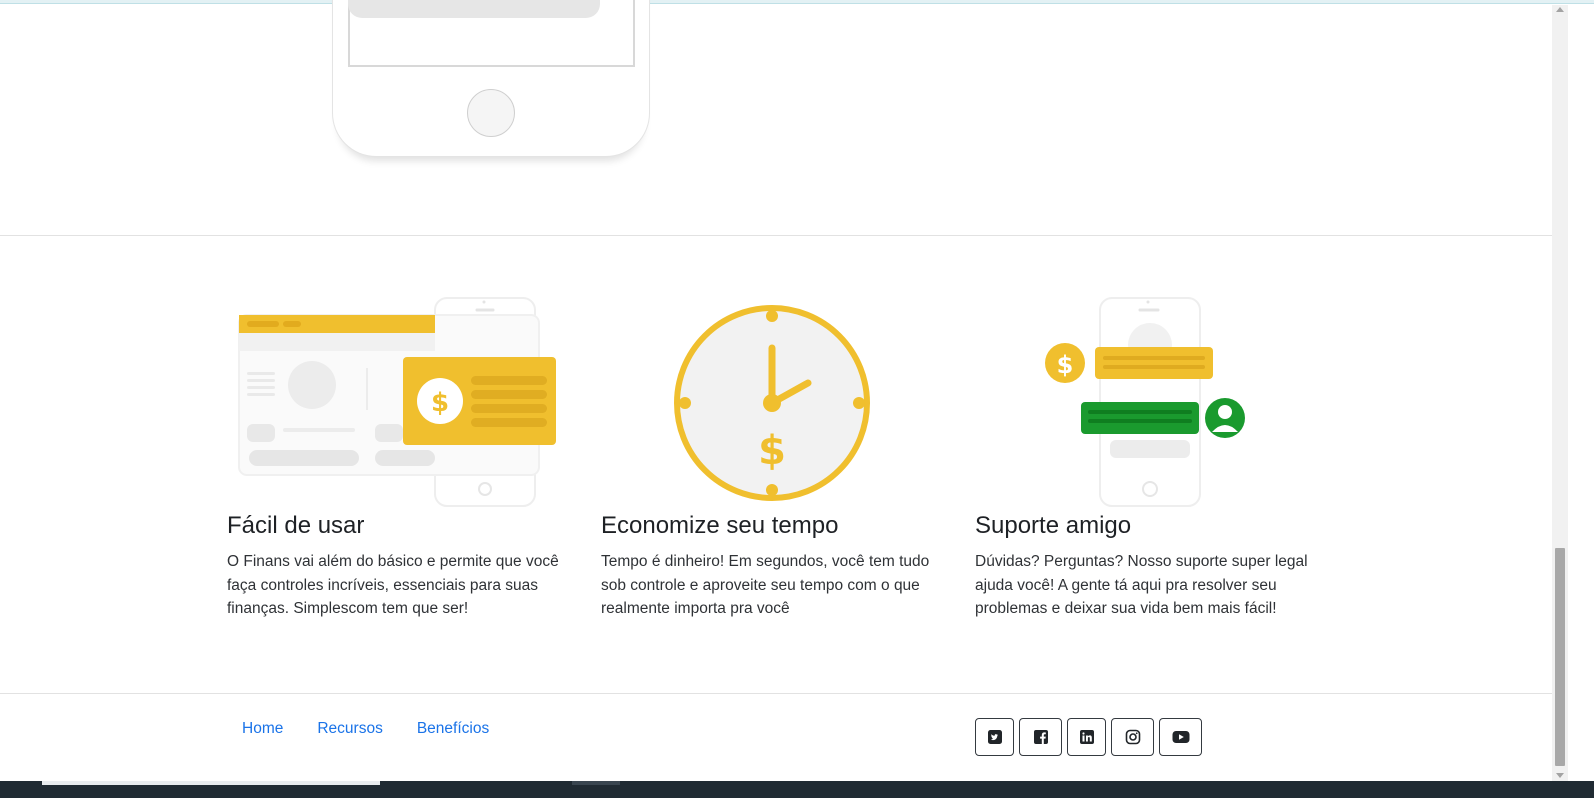  Describe the element at coordinates (1053, 525) in the screenshot. I see `feature-title: Suporte amigo` at that location.